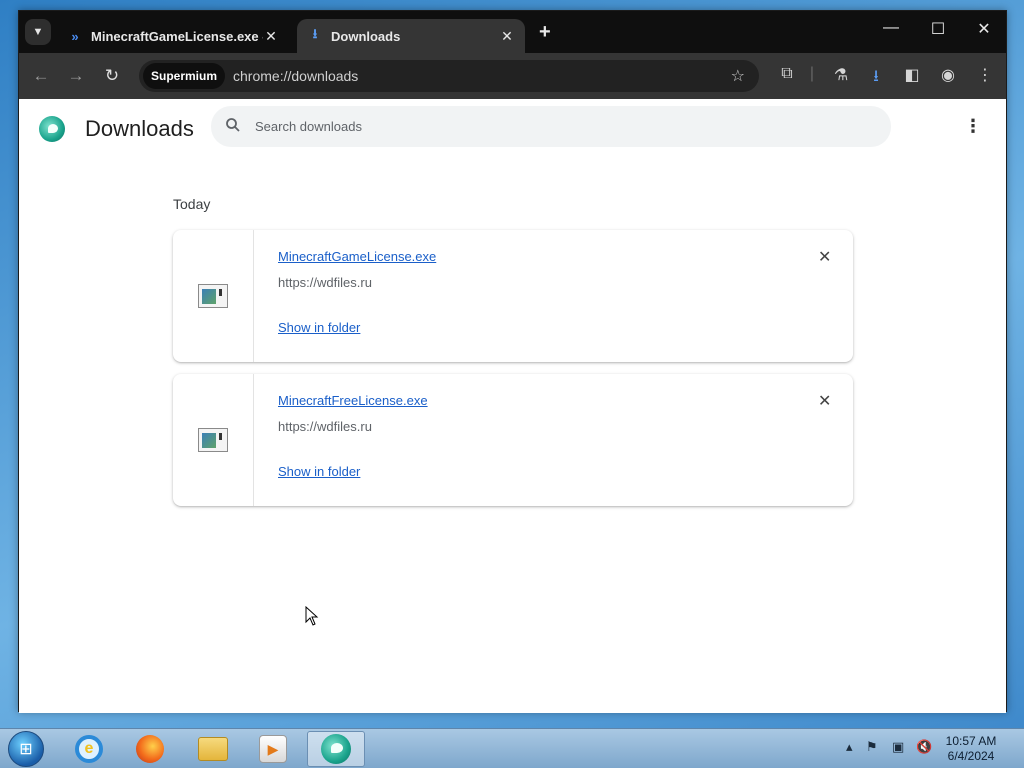 The image size is (1024, 768). Describe the element at coordinates (985, 75) in the screenshot. I see `browser-menu-icon: ⋮` at that location.